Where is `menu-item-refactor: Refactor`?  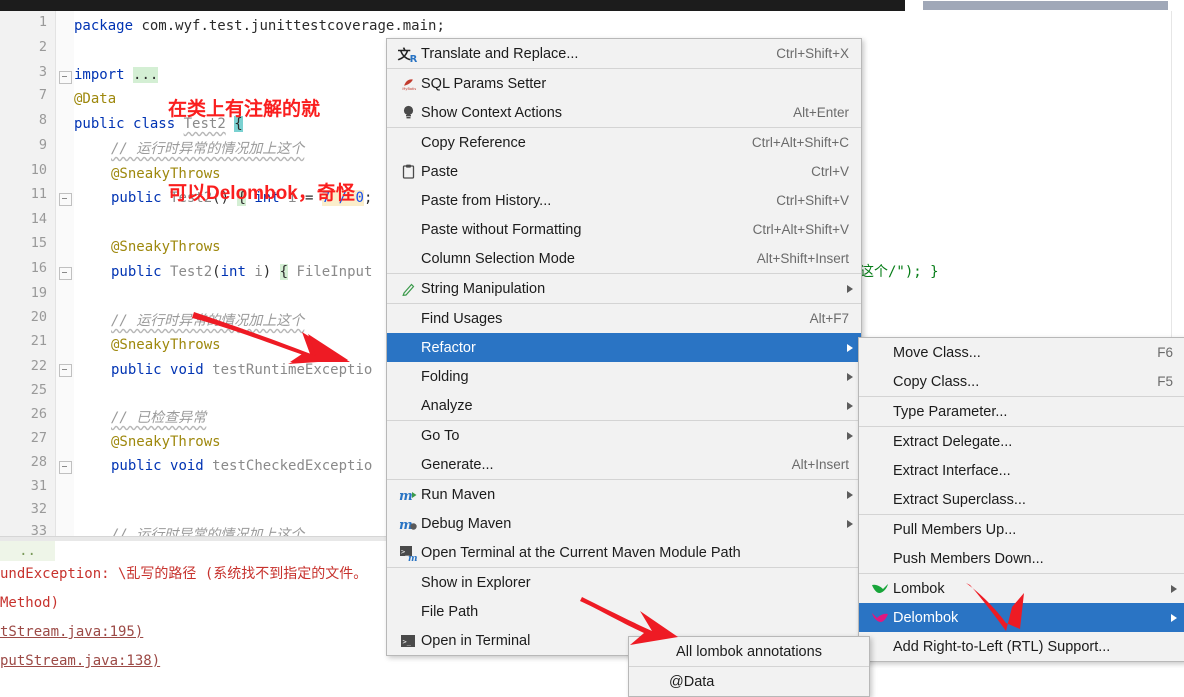
menu-item-refactor: Refactor is located at coordinates (624, 347).